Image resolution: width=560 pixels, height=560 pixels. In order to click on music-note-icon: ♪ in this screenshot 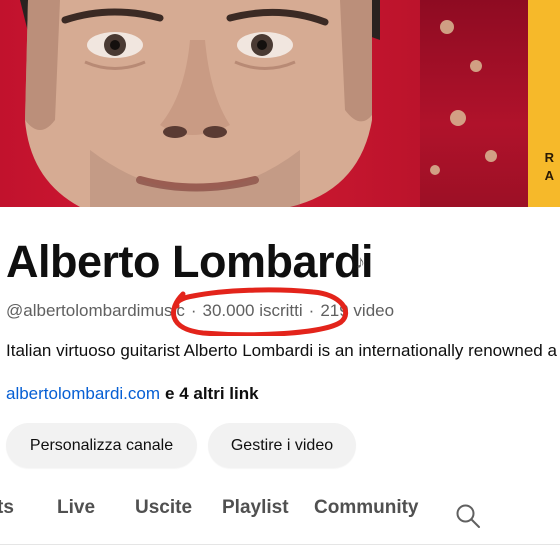, I will do `click(360, 262)`.